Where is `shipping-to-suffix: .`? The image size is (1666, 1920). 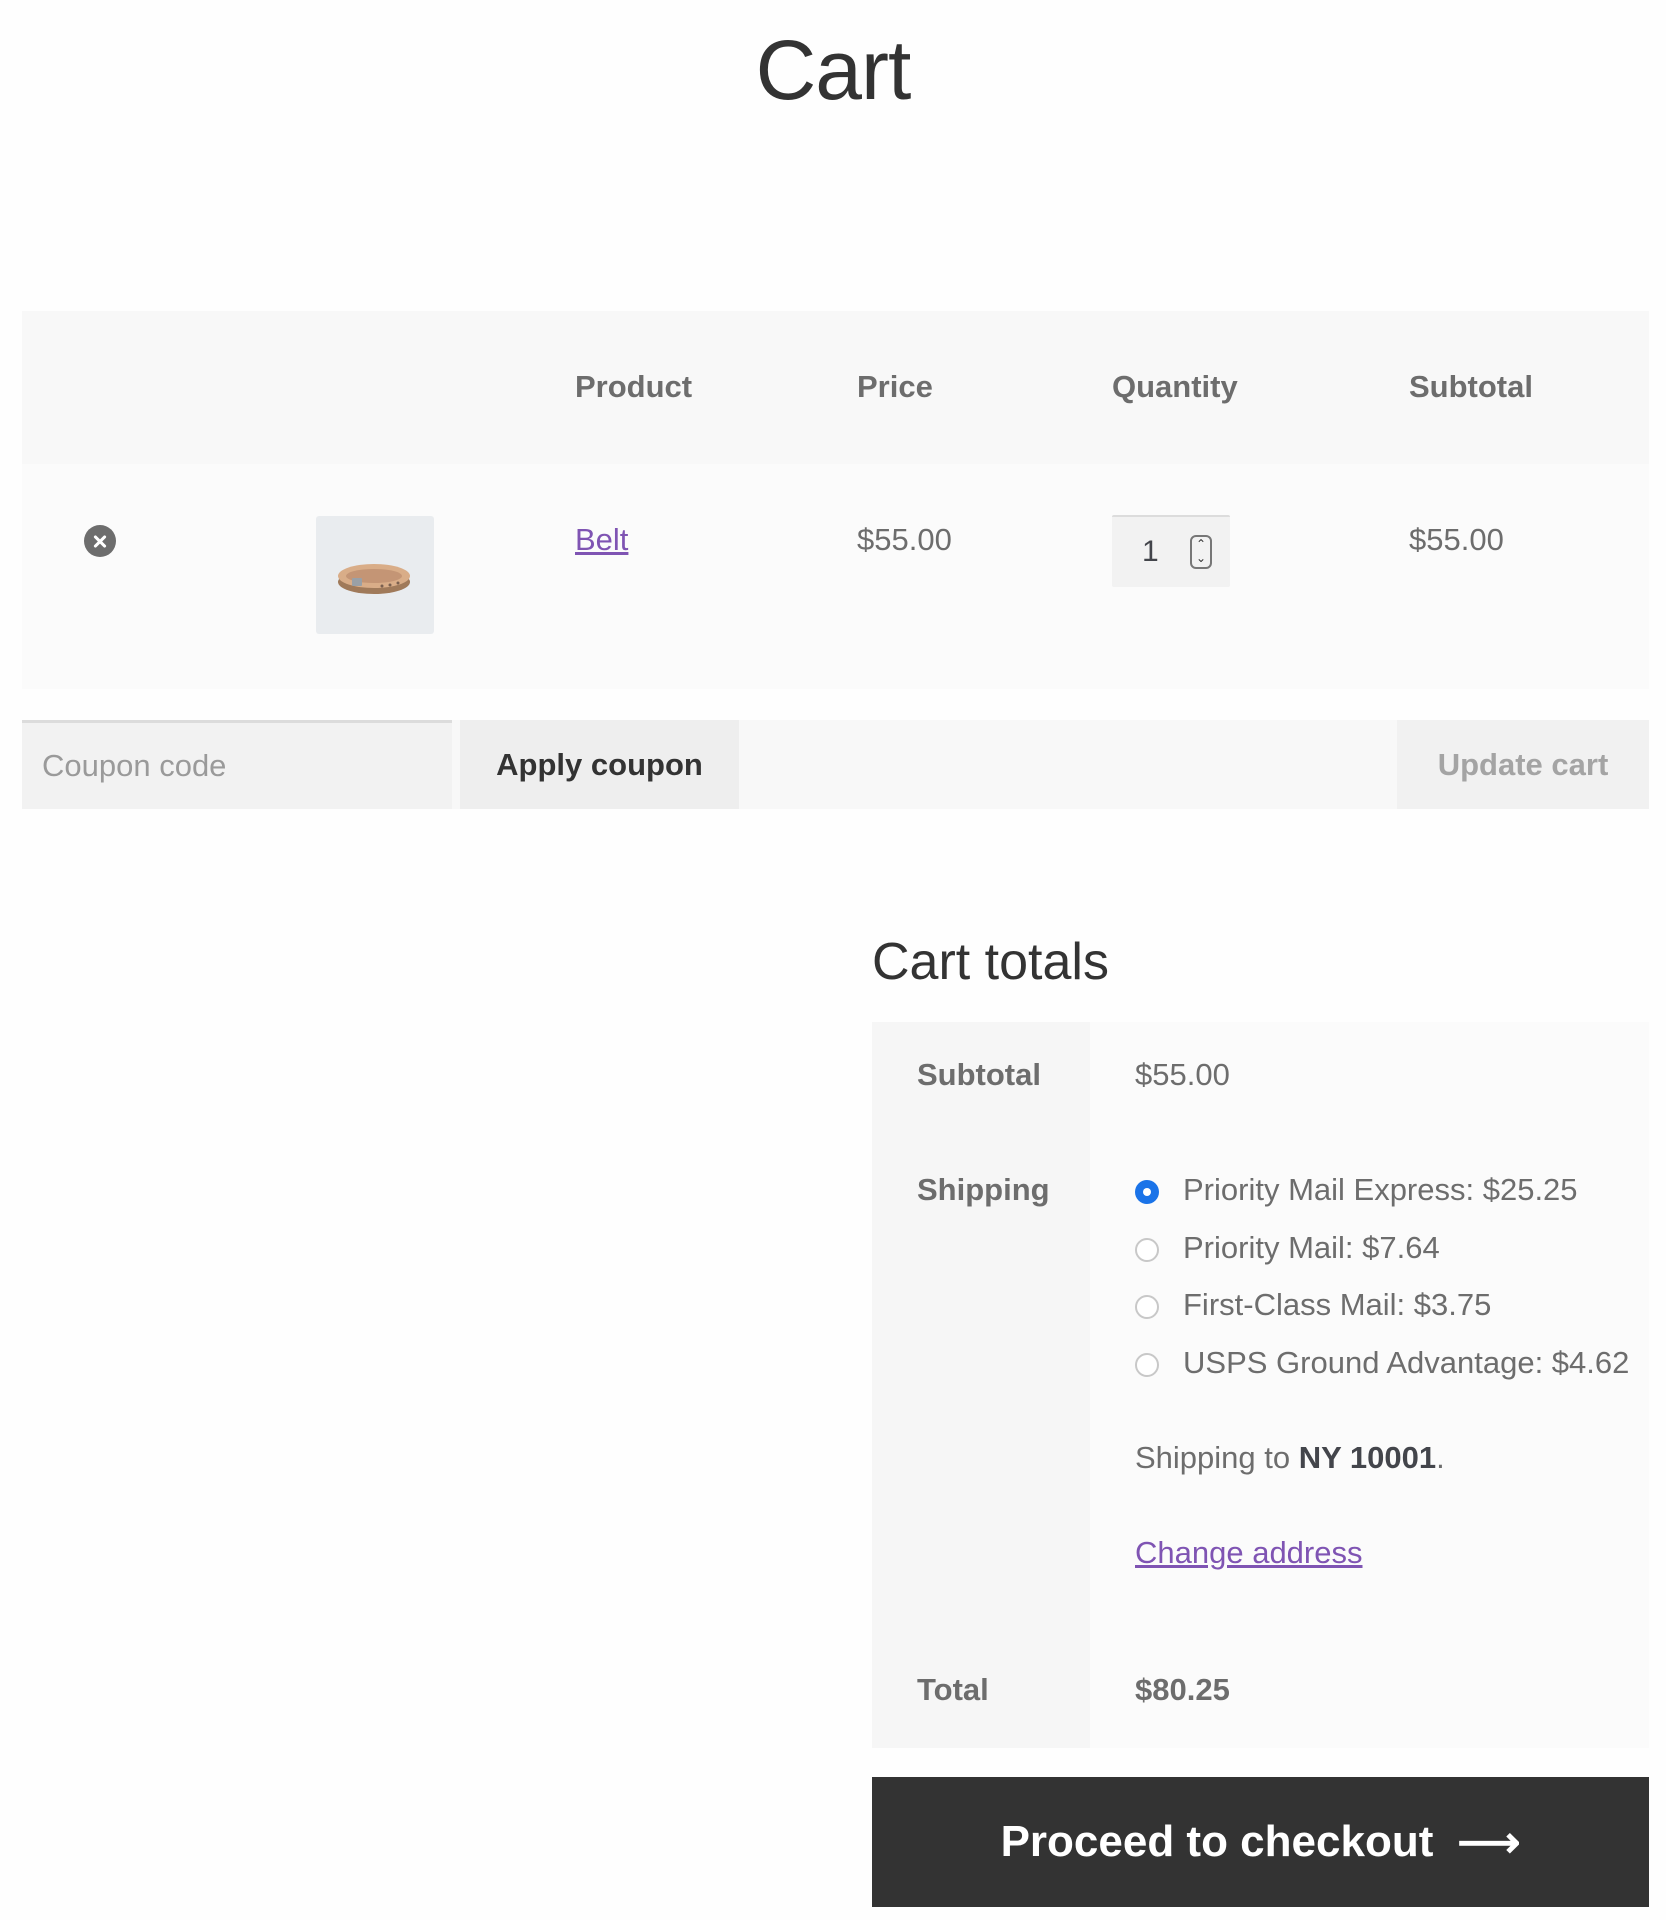
shipping-to-suffix: . is located at coordinates (1440, 1457).